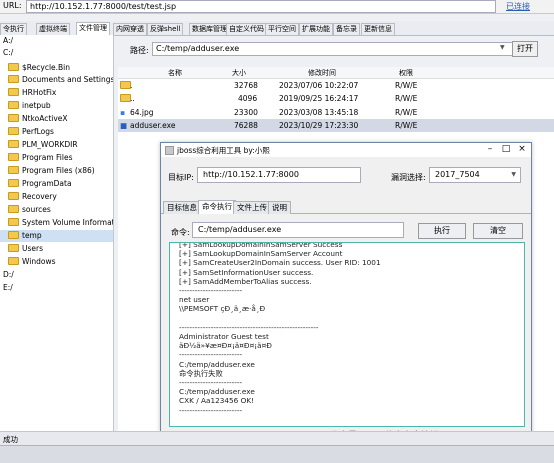 This screenshot has width=554, height=463. I want to click on path-row: 路径: C:/temp/adduser.exe ▼ 打开, so click(336, 49).